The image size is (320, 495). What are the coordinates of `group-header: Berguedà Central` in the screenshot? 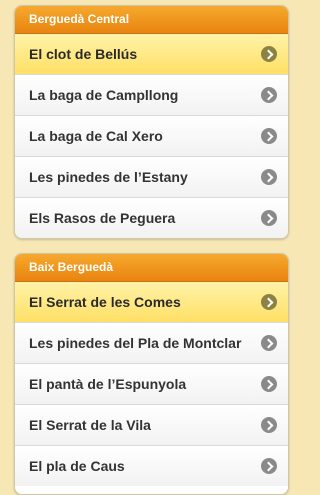 It's located at (151, 20).